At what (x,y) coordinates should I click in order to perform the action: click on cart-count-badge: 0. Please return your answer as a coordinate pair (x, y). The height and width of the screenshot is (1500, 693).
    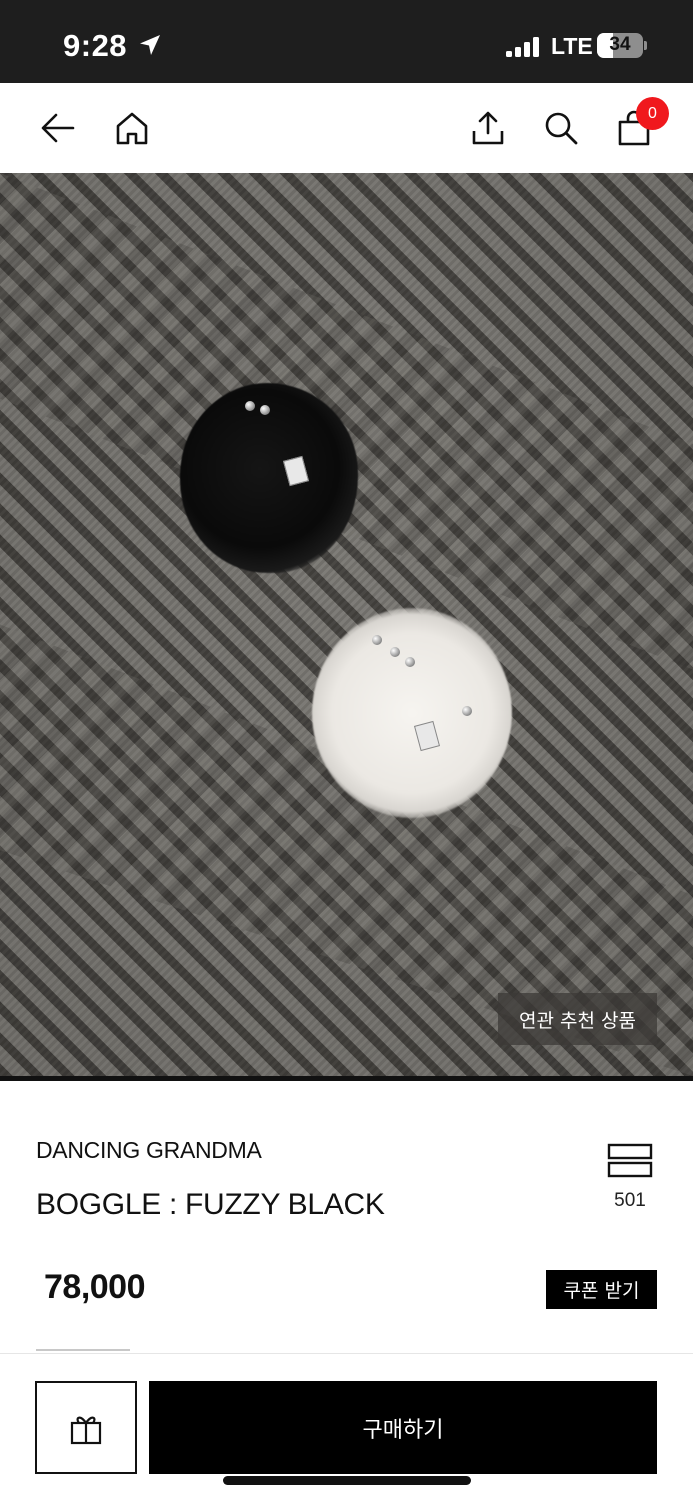
    Looking at the image, I should click on (652, 113).